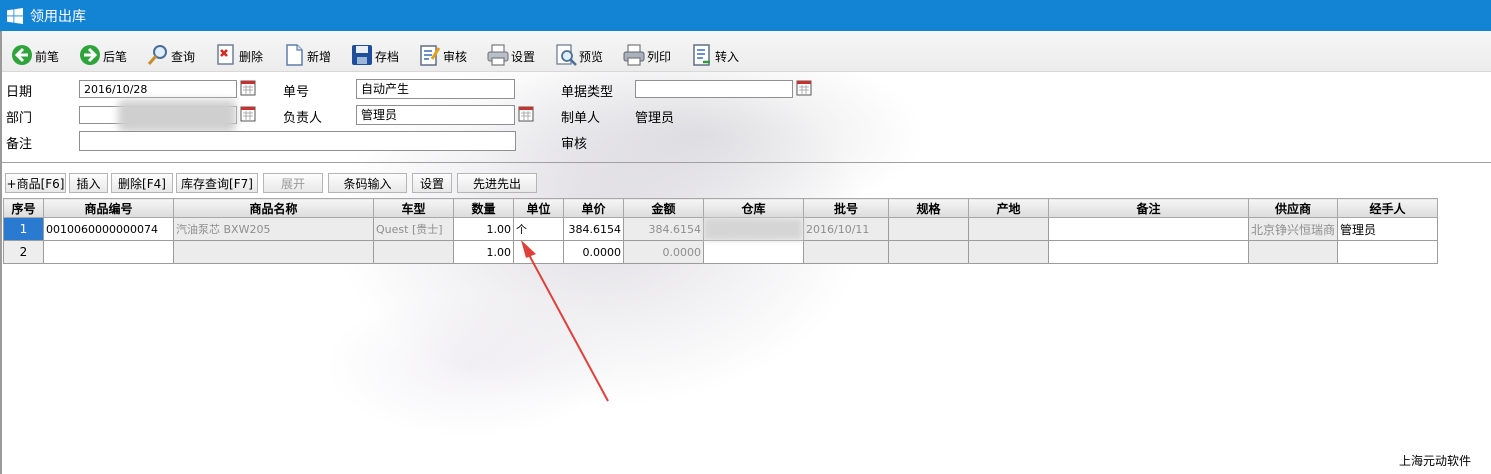  I want to click on cell-model: Quest [贵士], so click(413, 229).